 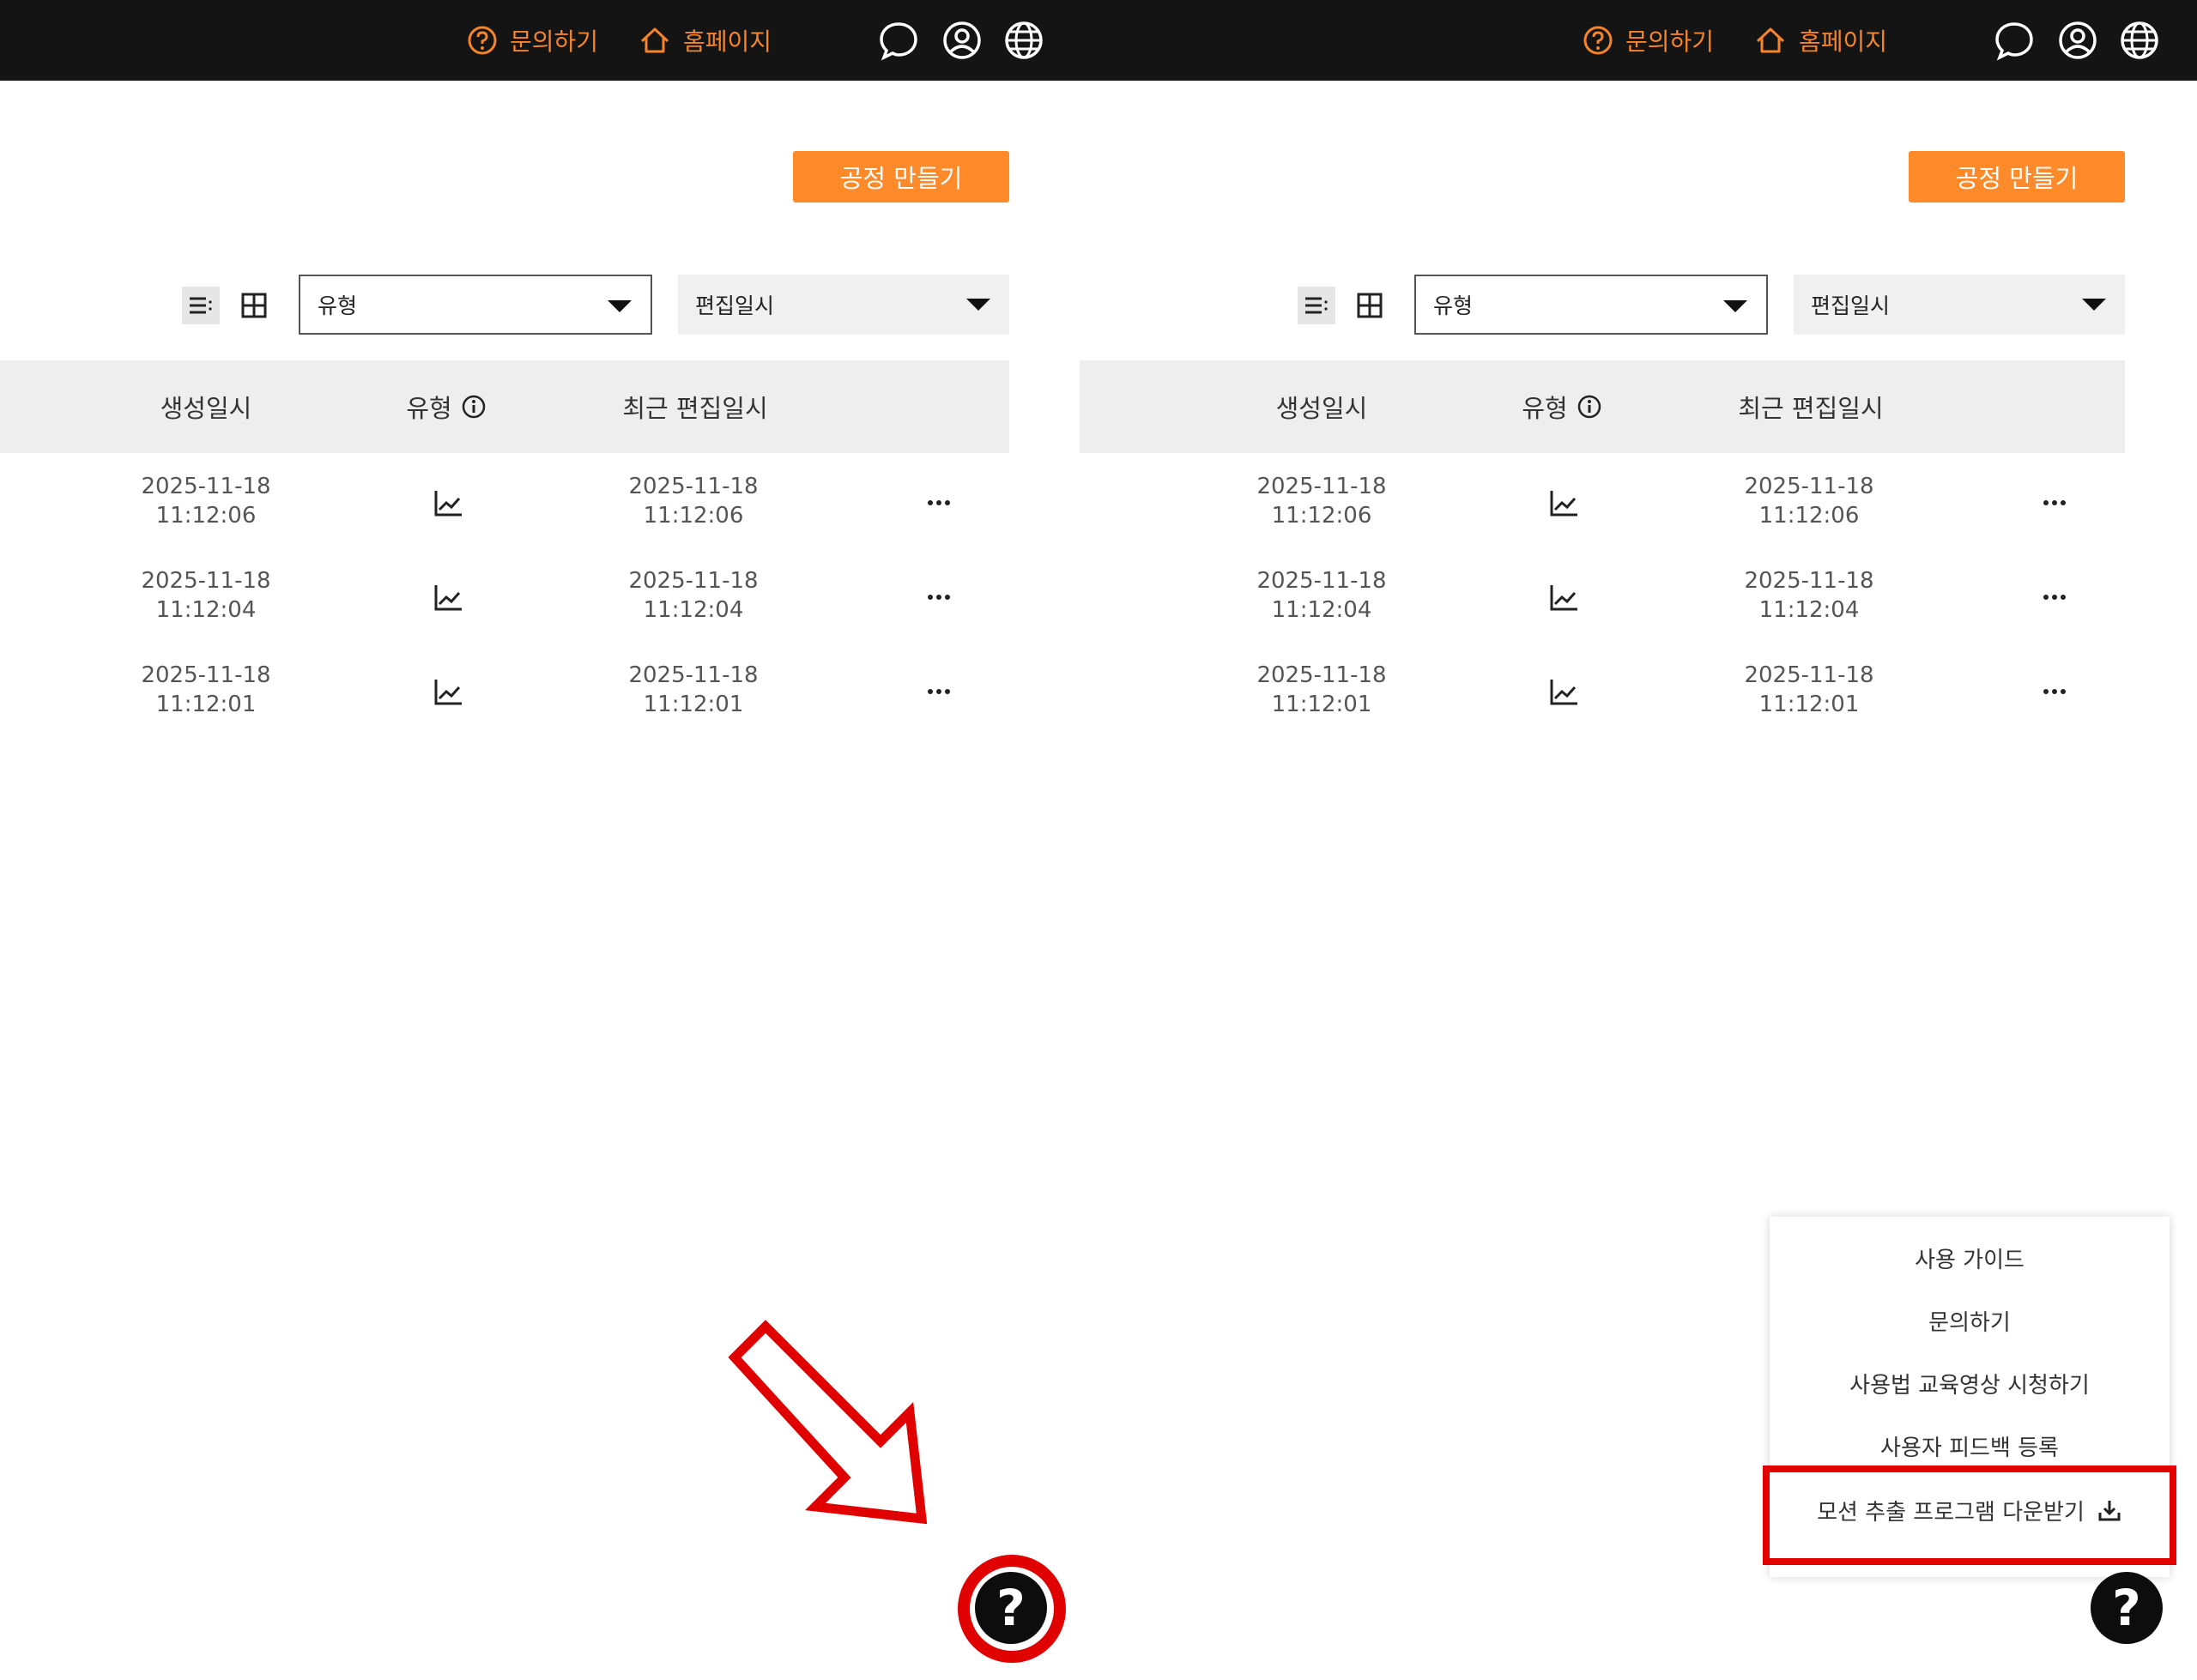 What do you see at coordinates (1970, 1446) in the screenshot?
I see `menu-item-feedback: 사용자 피드백 등록` at bounding box center [1970, 1446].